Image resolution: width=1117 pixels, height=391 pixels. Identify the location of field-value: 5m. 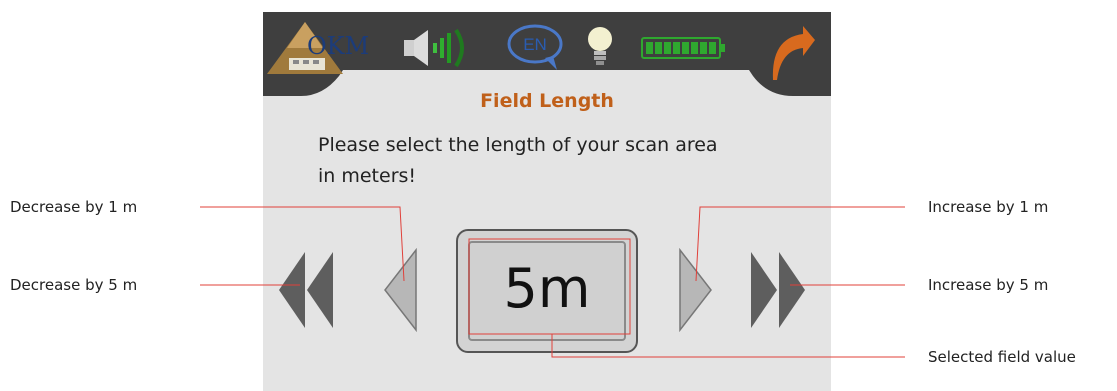
(547, 288).